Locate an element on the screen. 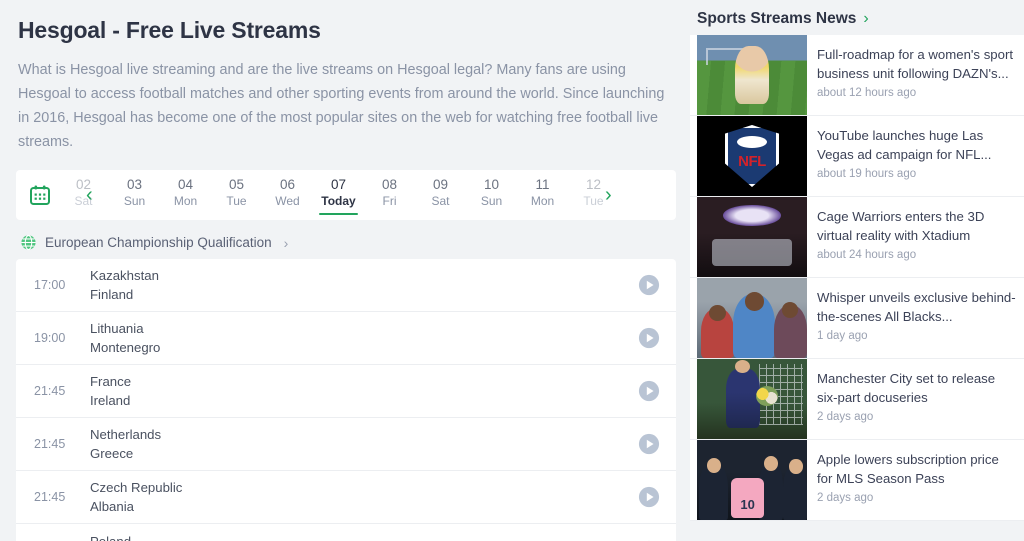  news-timestamp: about 19 hours ago is located at coordinates (867, 174).